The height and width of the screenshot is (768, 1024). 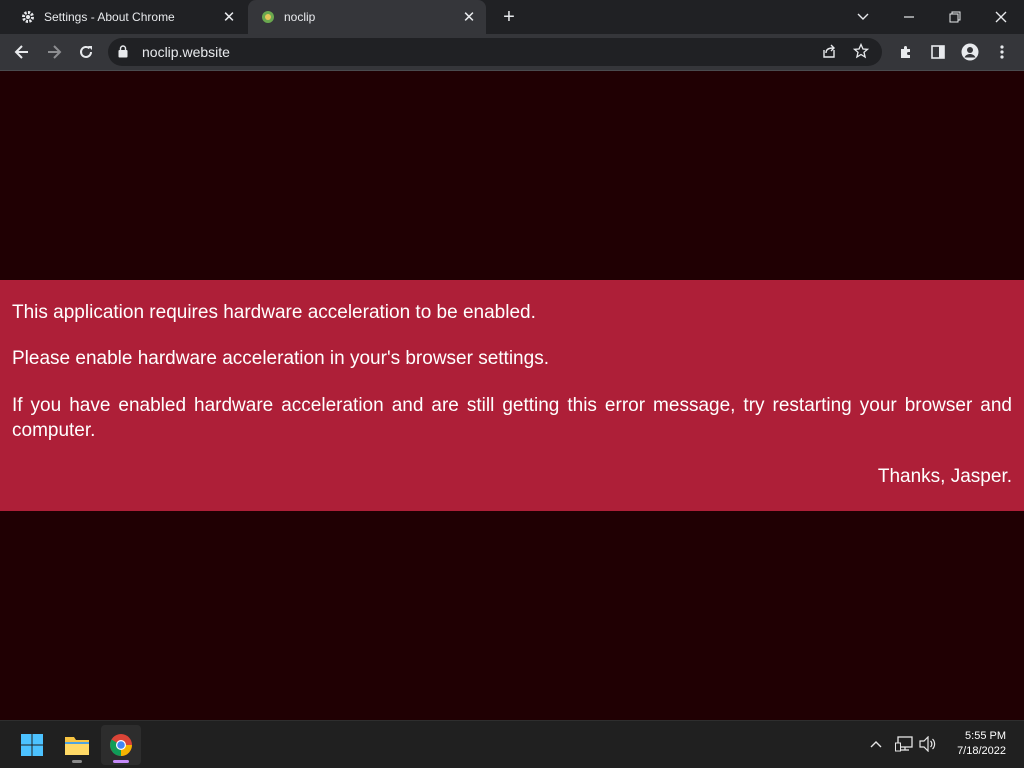 I want to click on clock-time: 5:55 PM, so click(x=985, y=736).